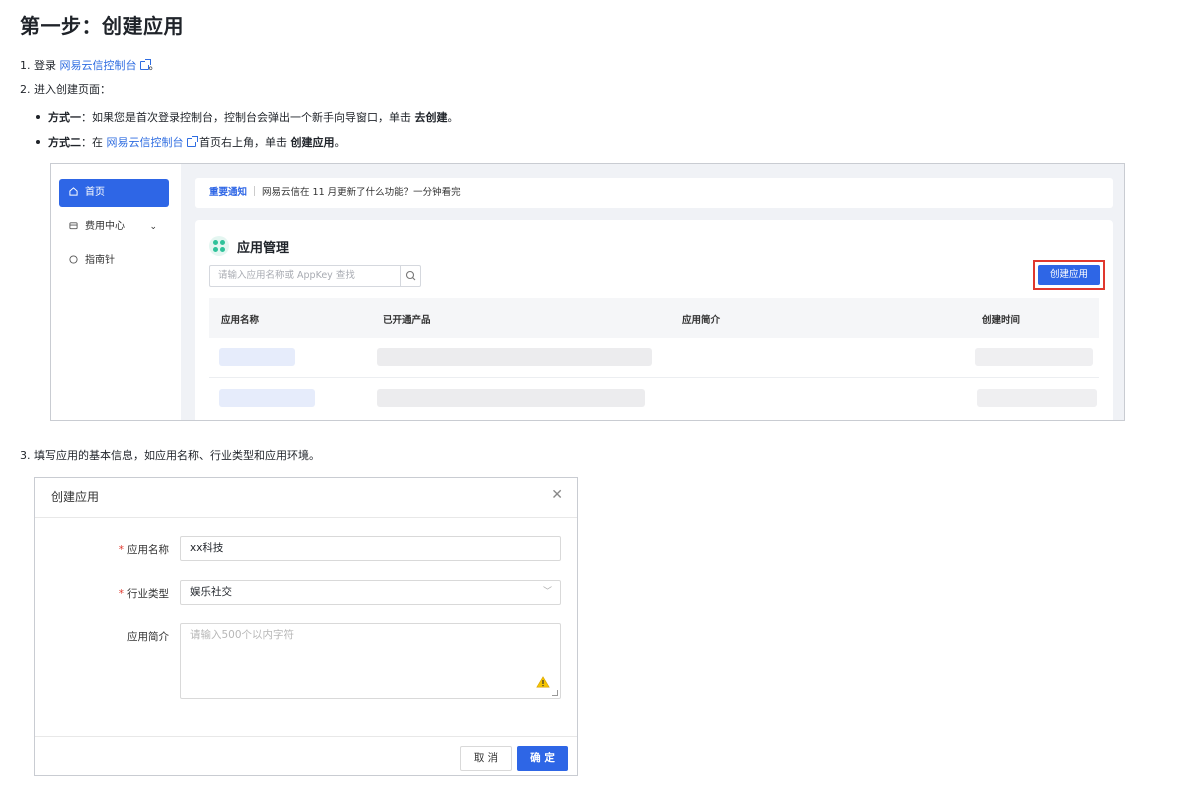 Image resolution: width=1182 pixels, height=785 pixels. What do you see at coordinates (95, 192) in the screenshot?
I see `sidebar-item-label: 首页` at bounding box center [95, 192].